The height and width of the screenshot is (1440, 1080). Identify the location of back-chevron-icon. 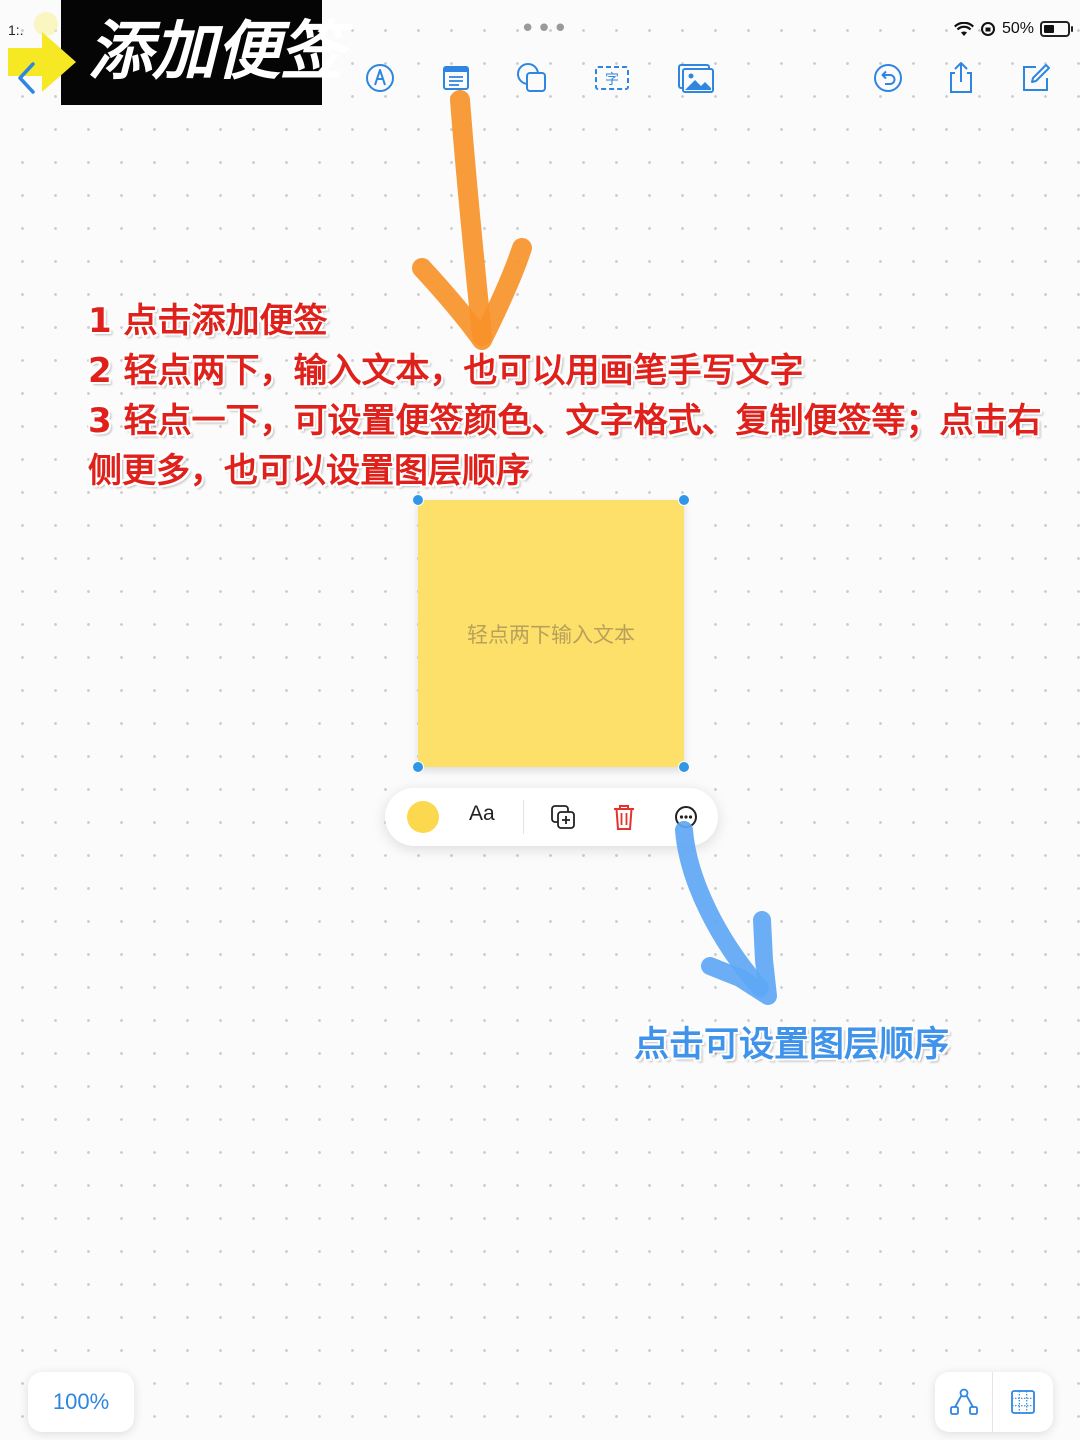
(26, 78).